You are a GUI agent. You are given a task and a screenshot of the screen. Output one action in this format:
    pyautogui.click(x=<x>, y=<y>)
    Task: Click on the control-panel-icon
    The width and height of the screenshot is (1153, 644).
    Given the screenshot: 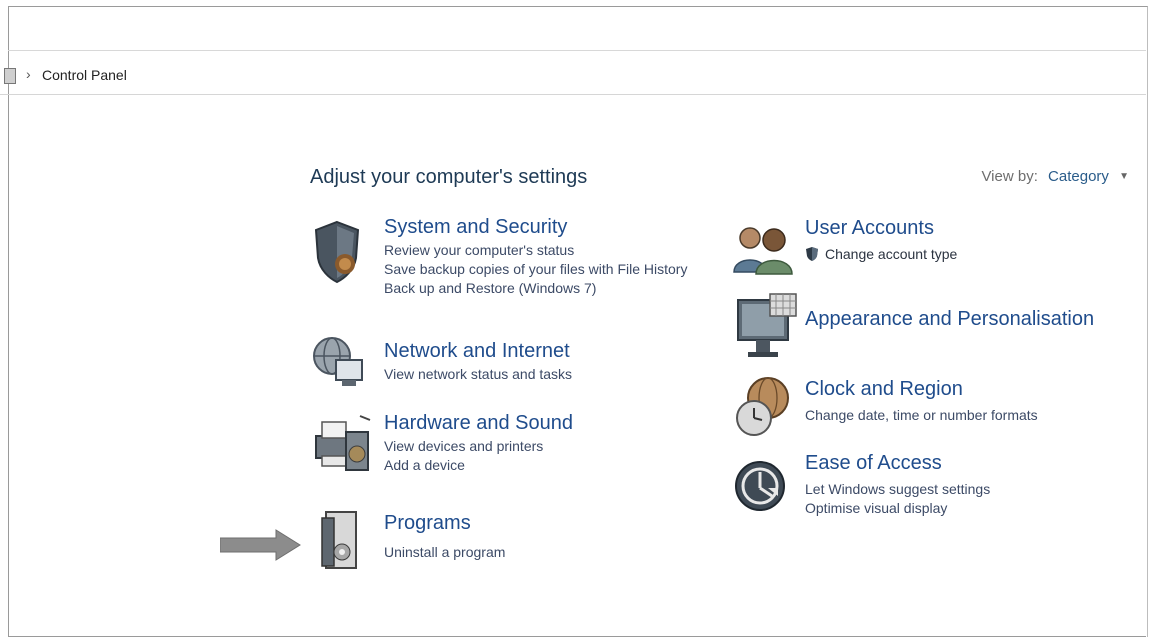 What is the action you would take?
    pyautogui.click(x=10, y=76)
    